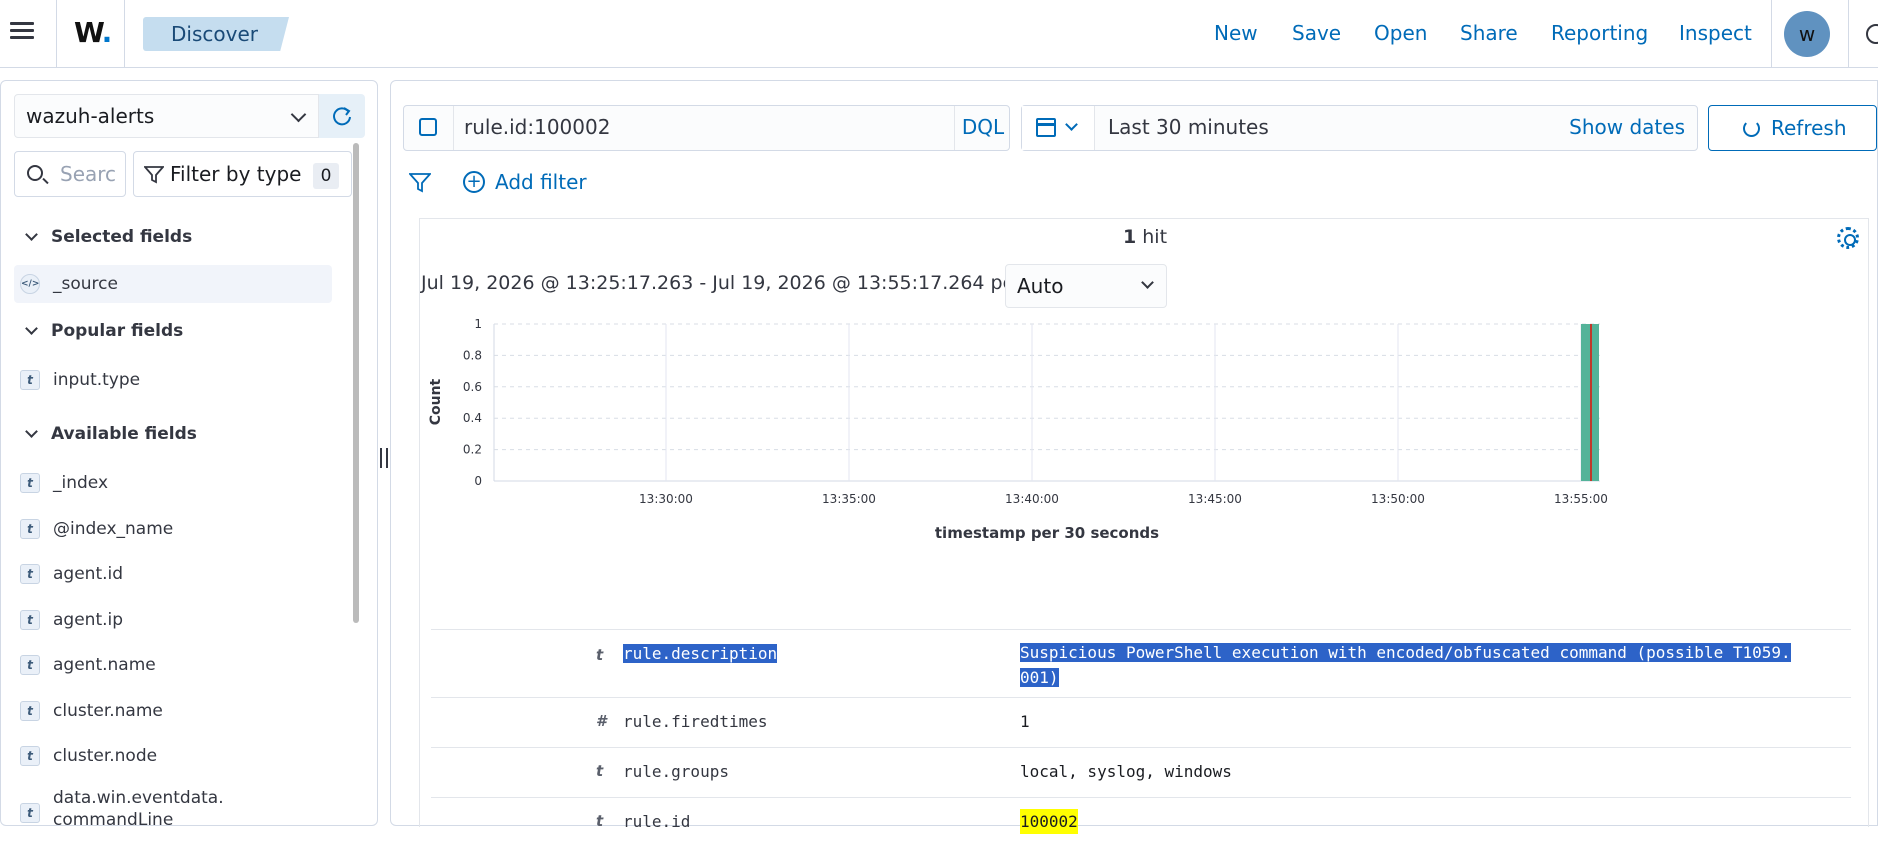  What do you see at coordinates (30, 284) in the screenshot?
I see `source-icon: </>` at bounding box center [30, 284].